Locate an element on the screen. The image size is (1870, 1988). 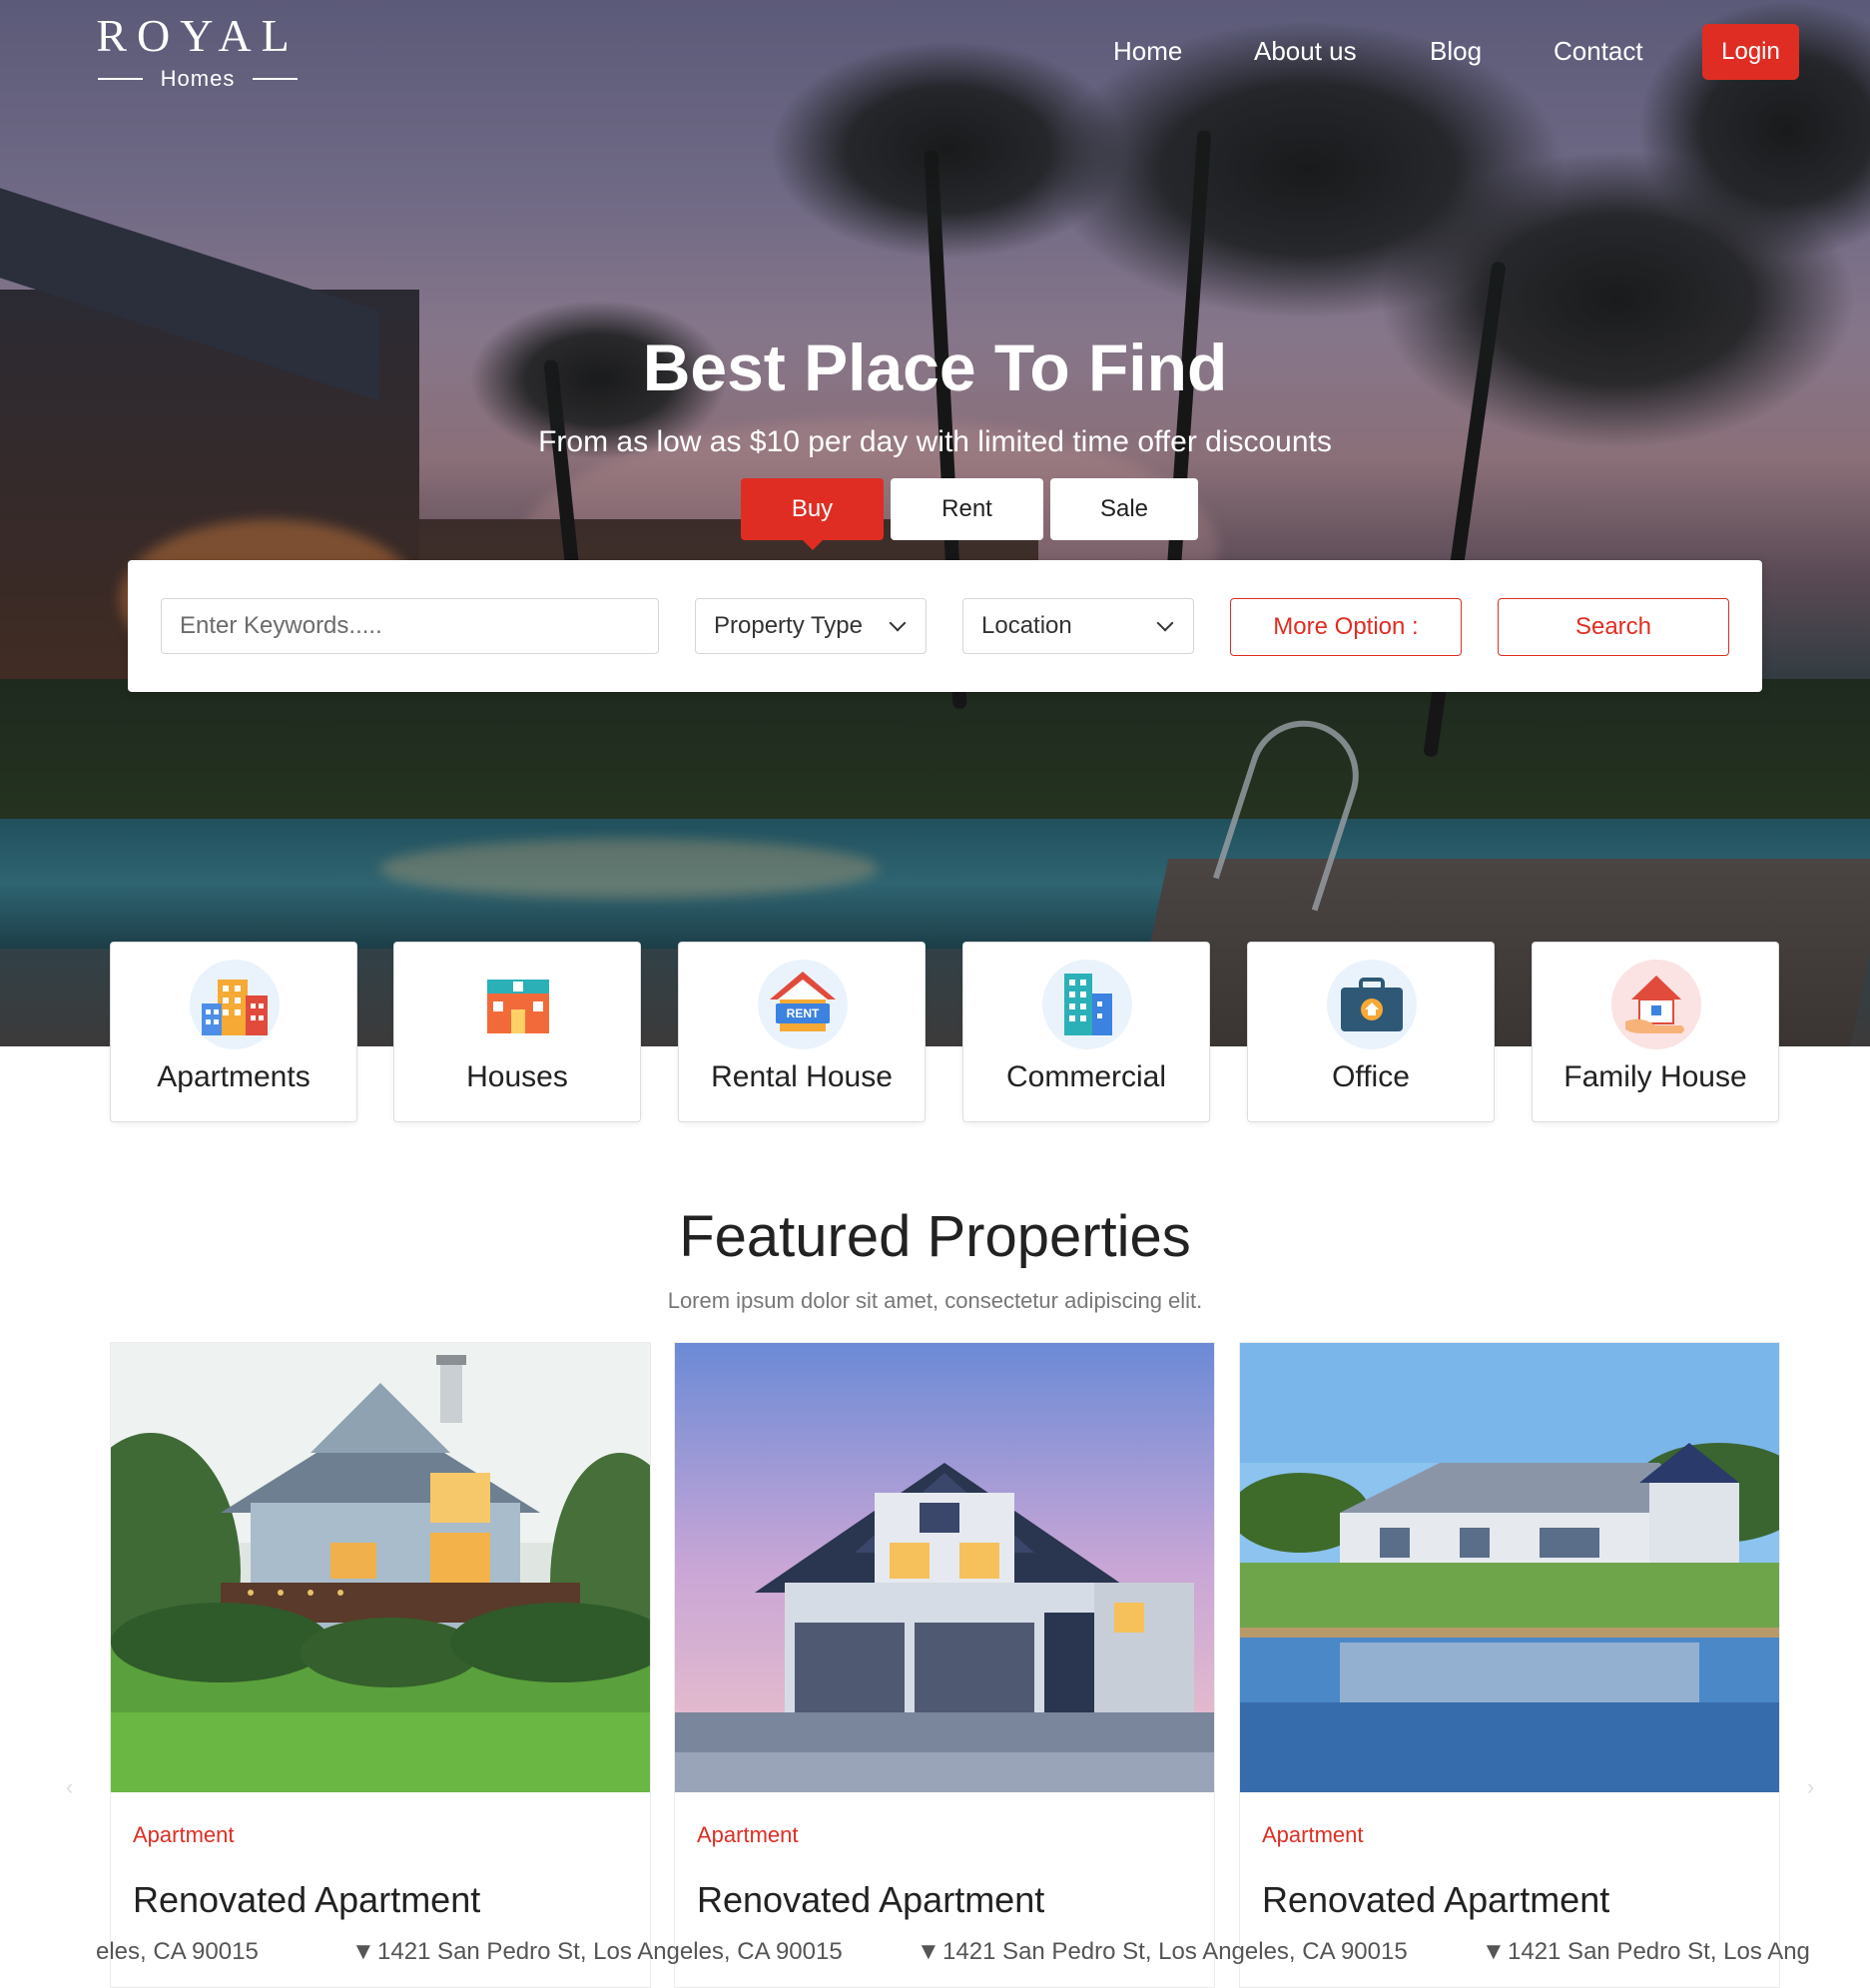
category-rental-house: RENT Rental House is located at coordinates (802, 1032).